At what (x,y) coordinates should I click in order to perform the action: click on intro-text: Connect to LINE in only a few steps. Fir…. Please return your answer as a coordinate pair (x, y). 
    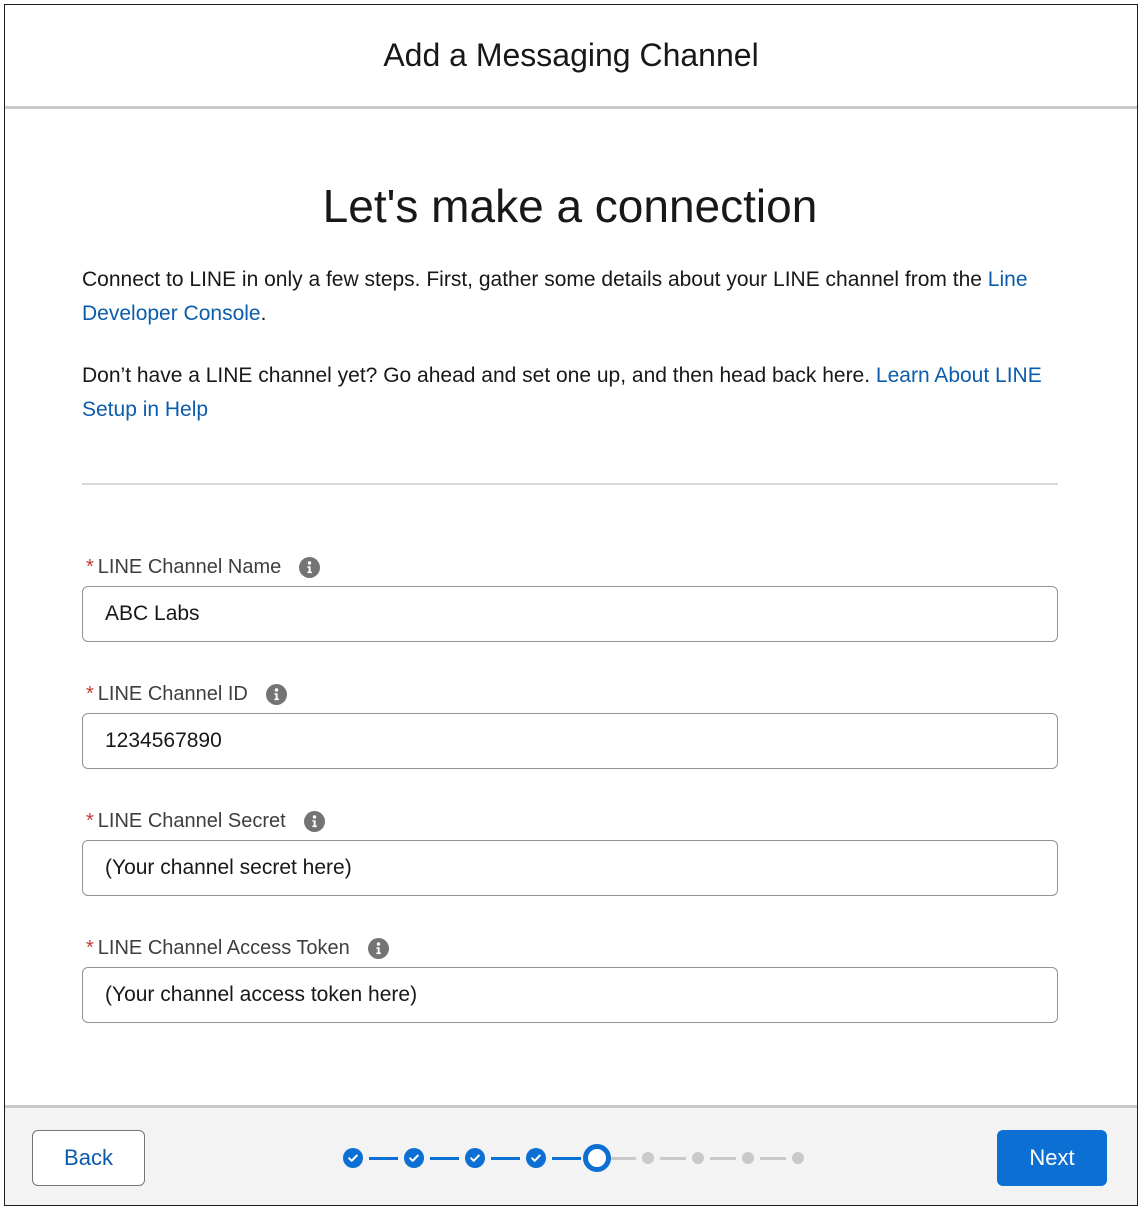
    Looking at the image, I should click on (535, 279).